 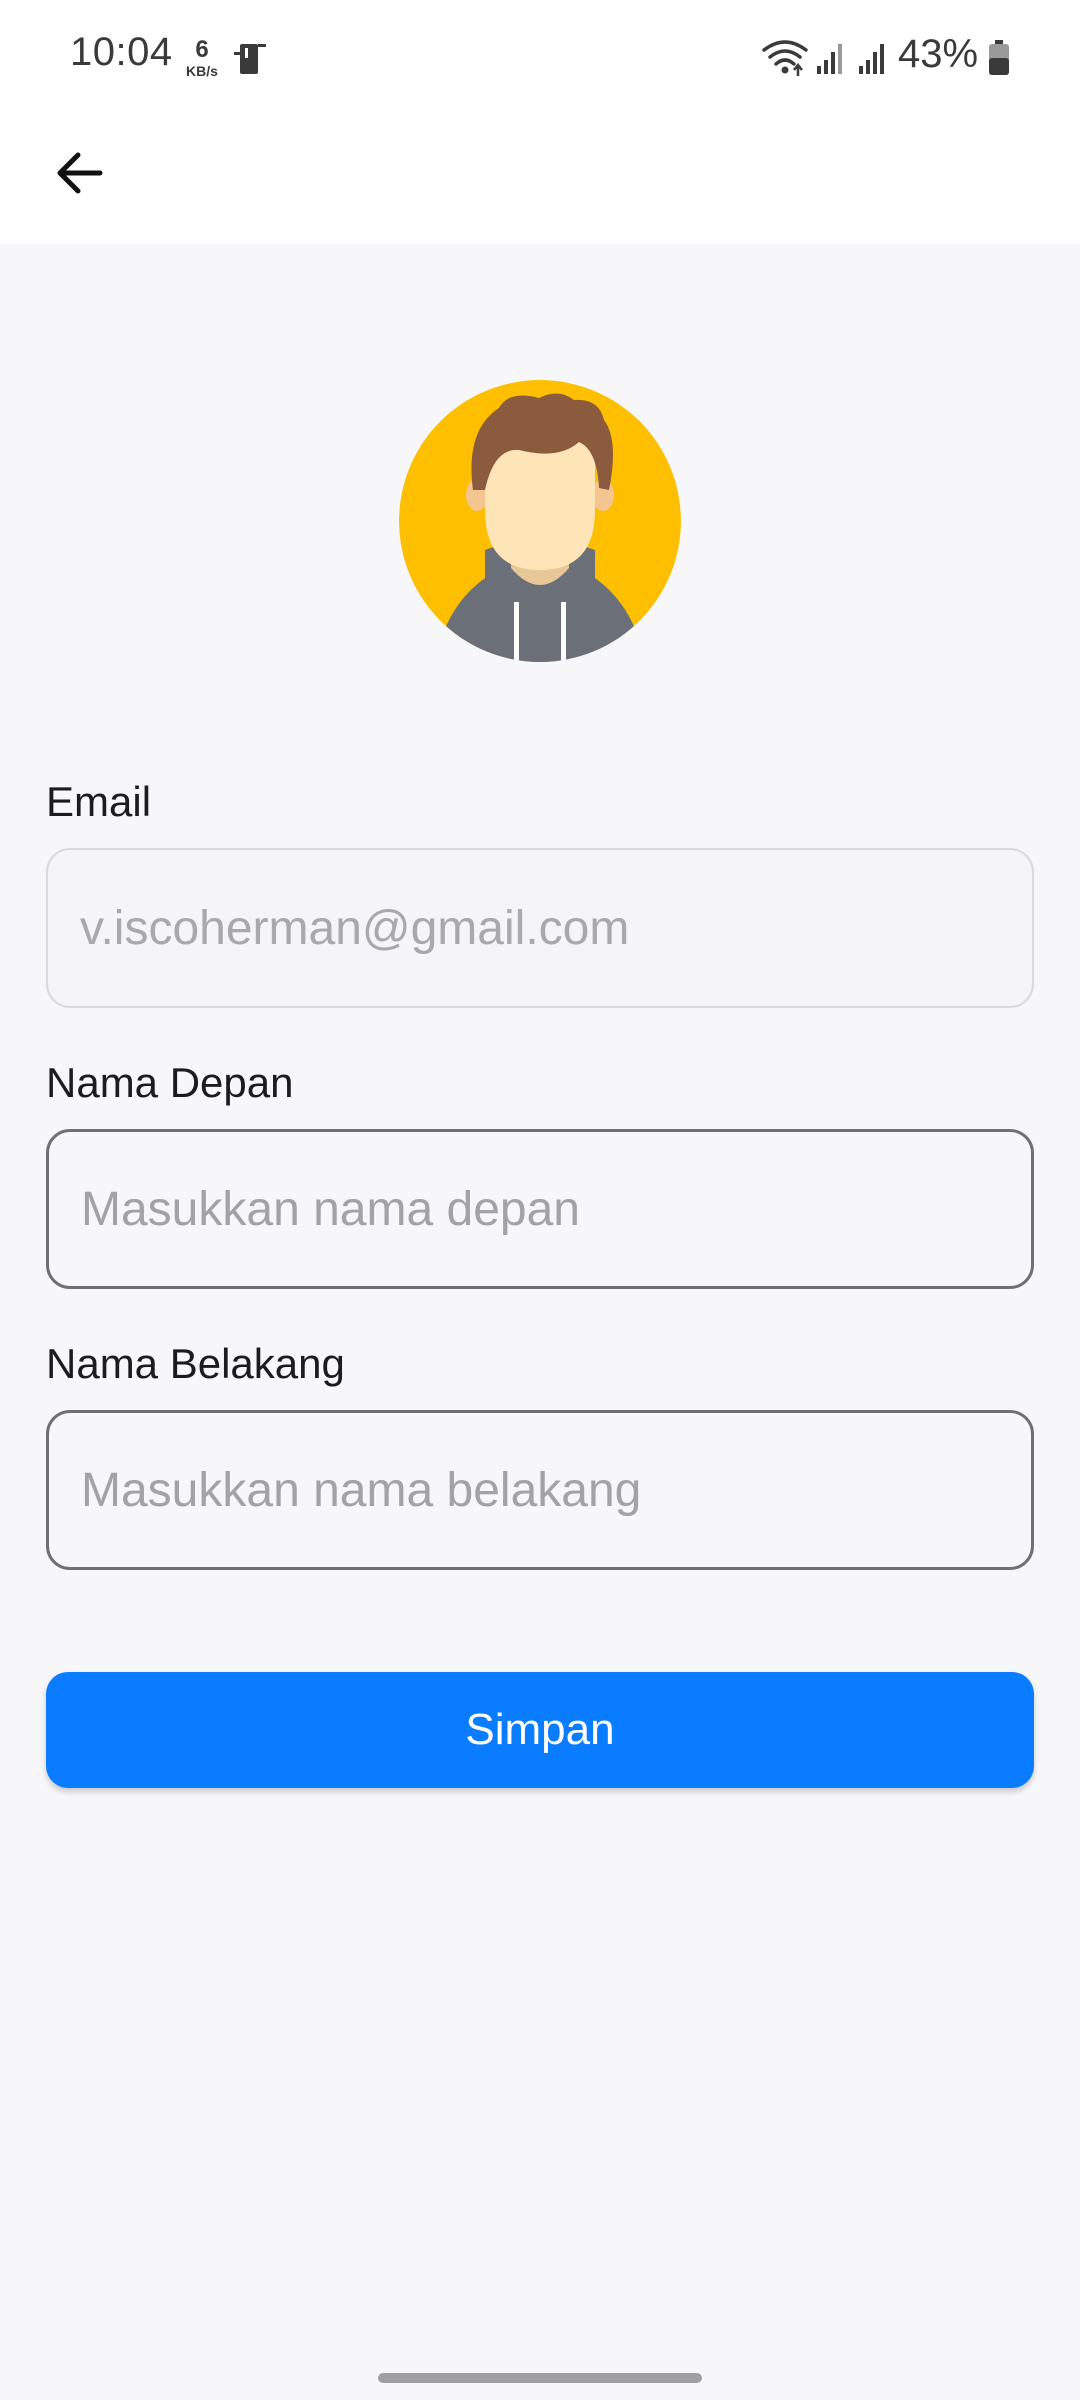 What do you see at coordinates (121, 52) in the screenshot?
I see `status-time: 10:04` at bounding box center [121, 52].